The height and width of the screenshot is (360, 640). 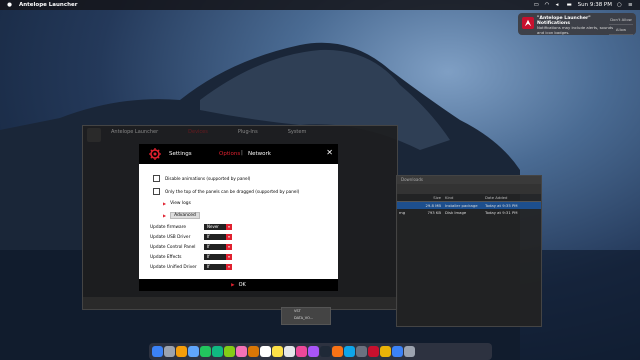 What do you see at coordinates (313, 351) in the screenshot?
I see `podcasts-icon` at bounding box center [313, 351].